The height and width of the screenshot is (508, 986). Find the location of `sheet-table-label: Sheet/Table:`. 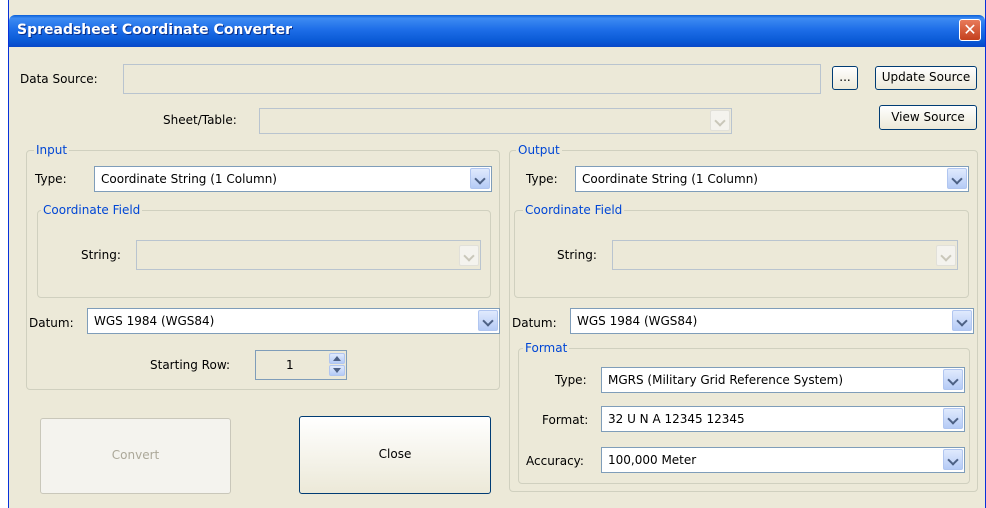

sheet-table-label: Sheet/Table: is located at coordinates (200, 120).